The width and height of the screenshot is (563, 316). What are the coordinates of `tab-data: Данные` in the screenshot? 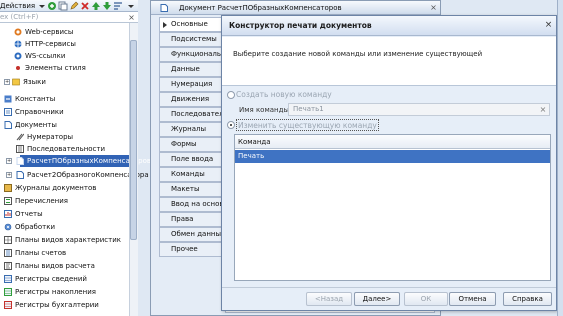 It's located at (192, 69).